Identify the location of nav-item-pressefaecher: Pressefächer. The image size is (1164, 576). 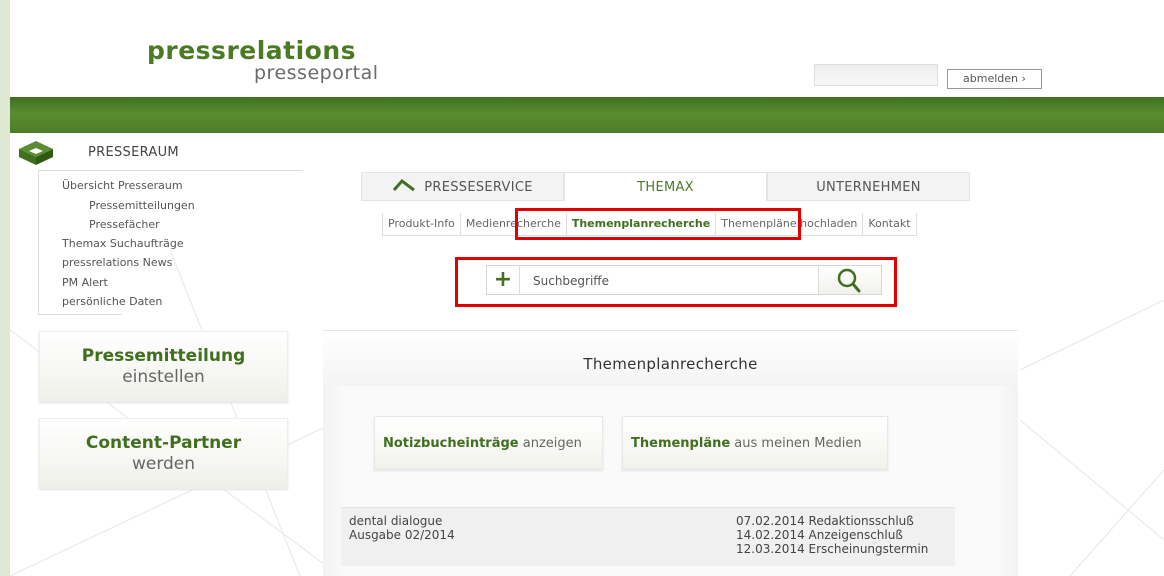
(128, 224).